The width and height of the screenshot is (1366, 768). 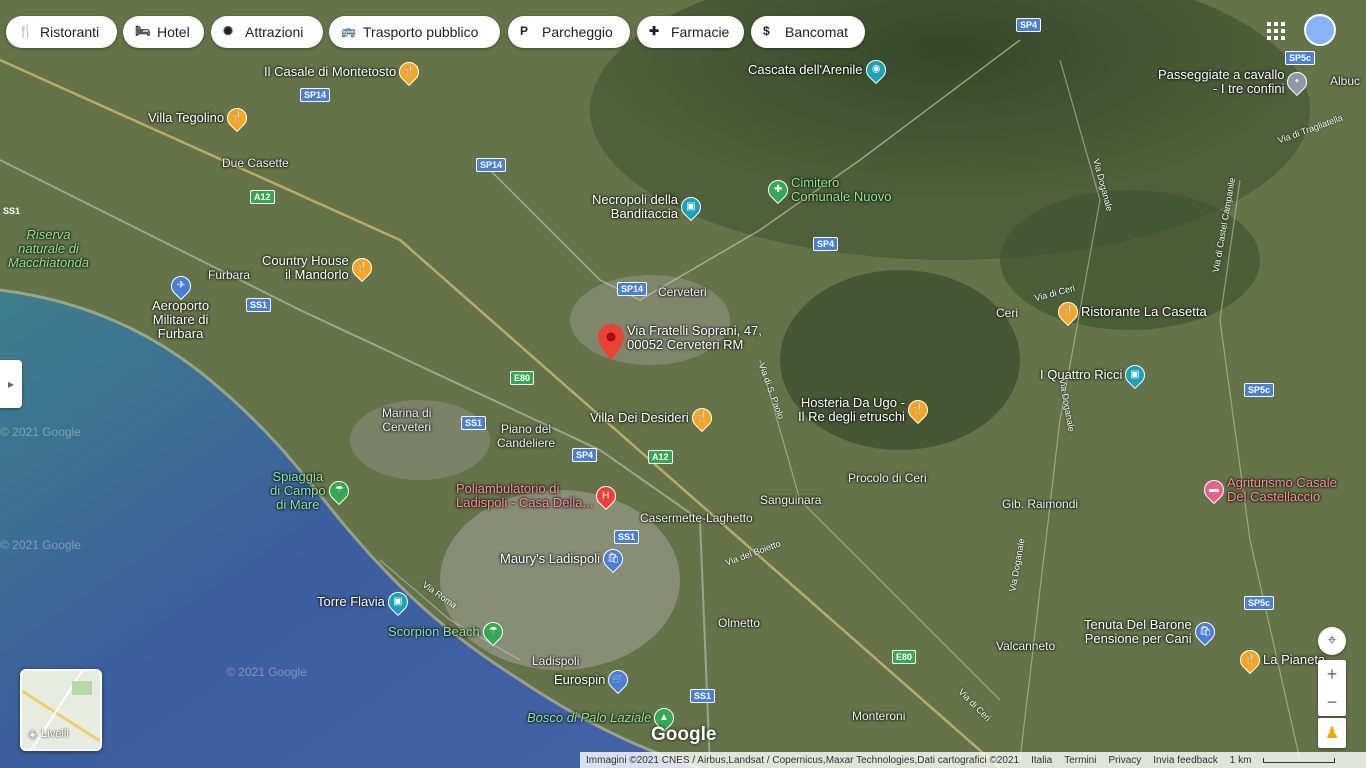 What do you see at coordinates (1332, 674) in the screenshot?
I see `zoom-in-button: +` at bounding box center [1332, 674].